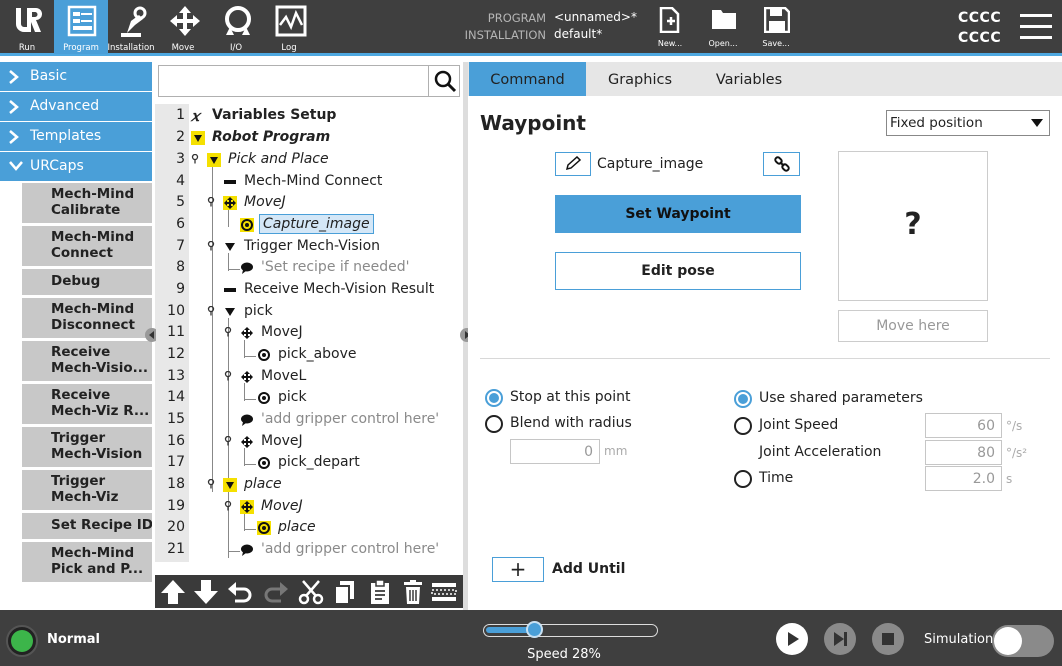 The height and width of the screenshot is (666, 1062). I want to click on collapse-left-icon, so click(150, 335).